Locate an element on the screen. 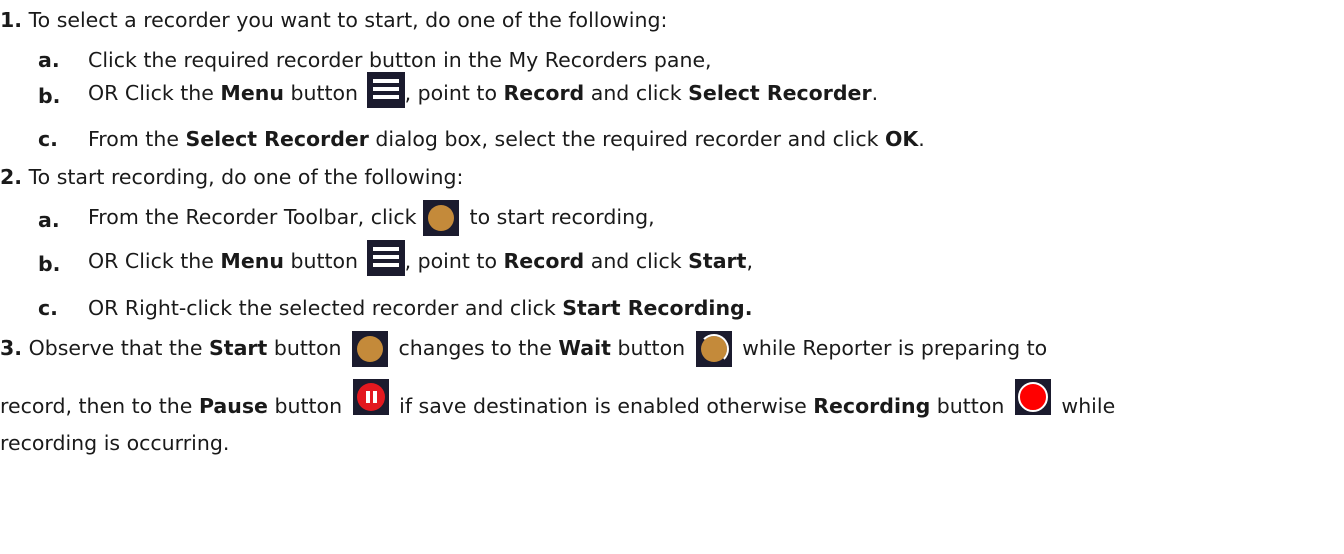 The height and width of the screenshot is (554, 1344). text-part: if save destination is enabled otherwise is located at coordinates (603, 406).